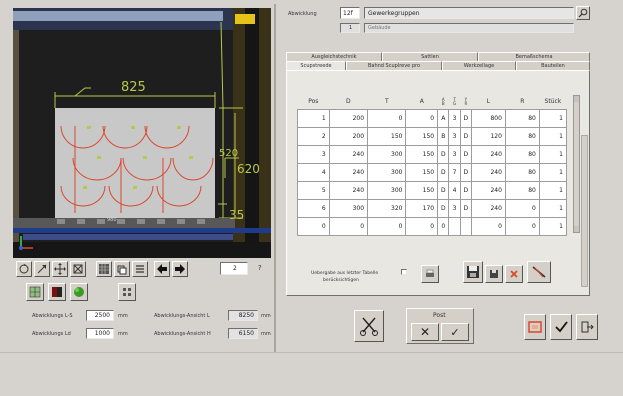  Describe the element at coordinates (587, 327) in the screenshot. I see `exit-button` at that location.